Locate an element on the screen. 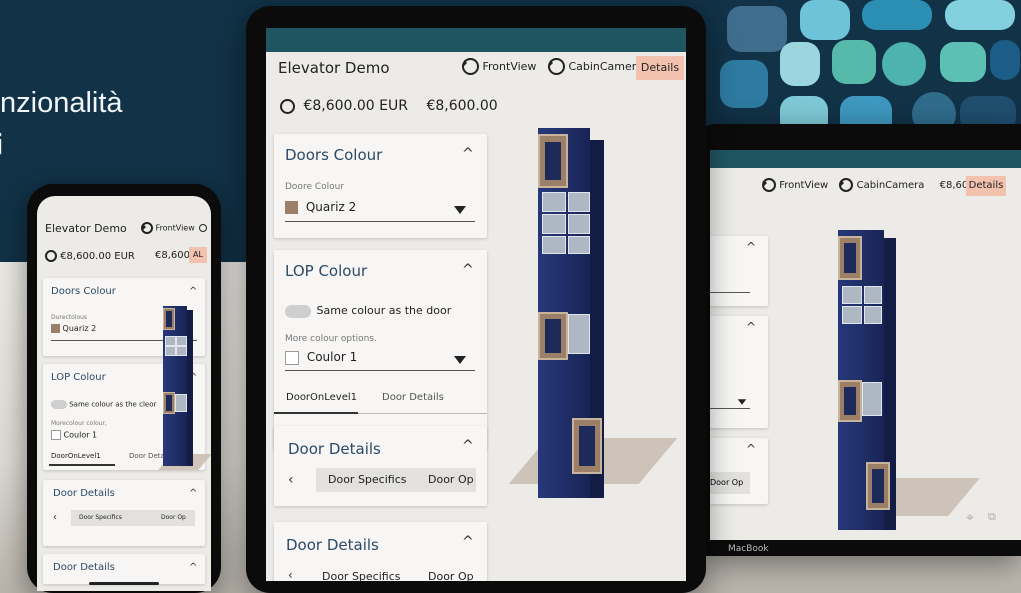  doors-colour-label: Doore Colour is located at coordinates (315, 187).